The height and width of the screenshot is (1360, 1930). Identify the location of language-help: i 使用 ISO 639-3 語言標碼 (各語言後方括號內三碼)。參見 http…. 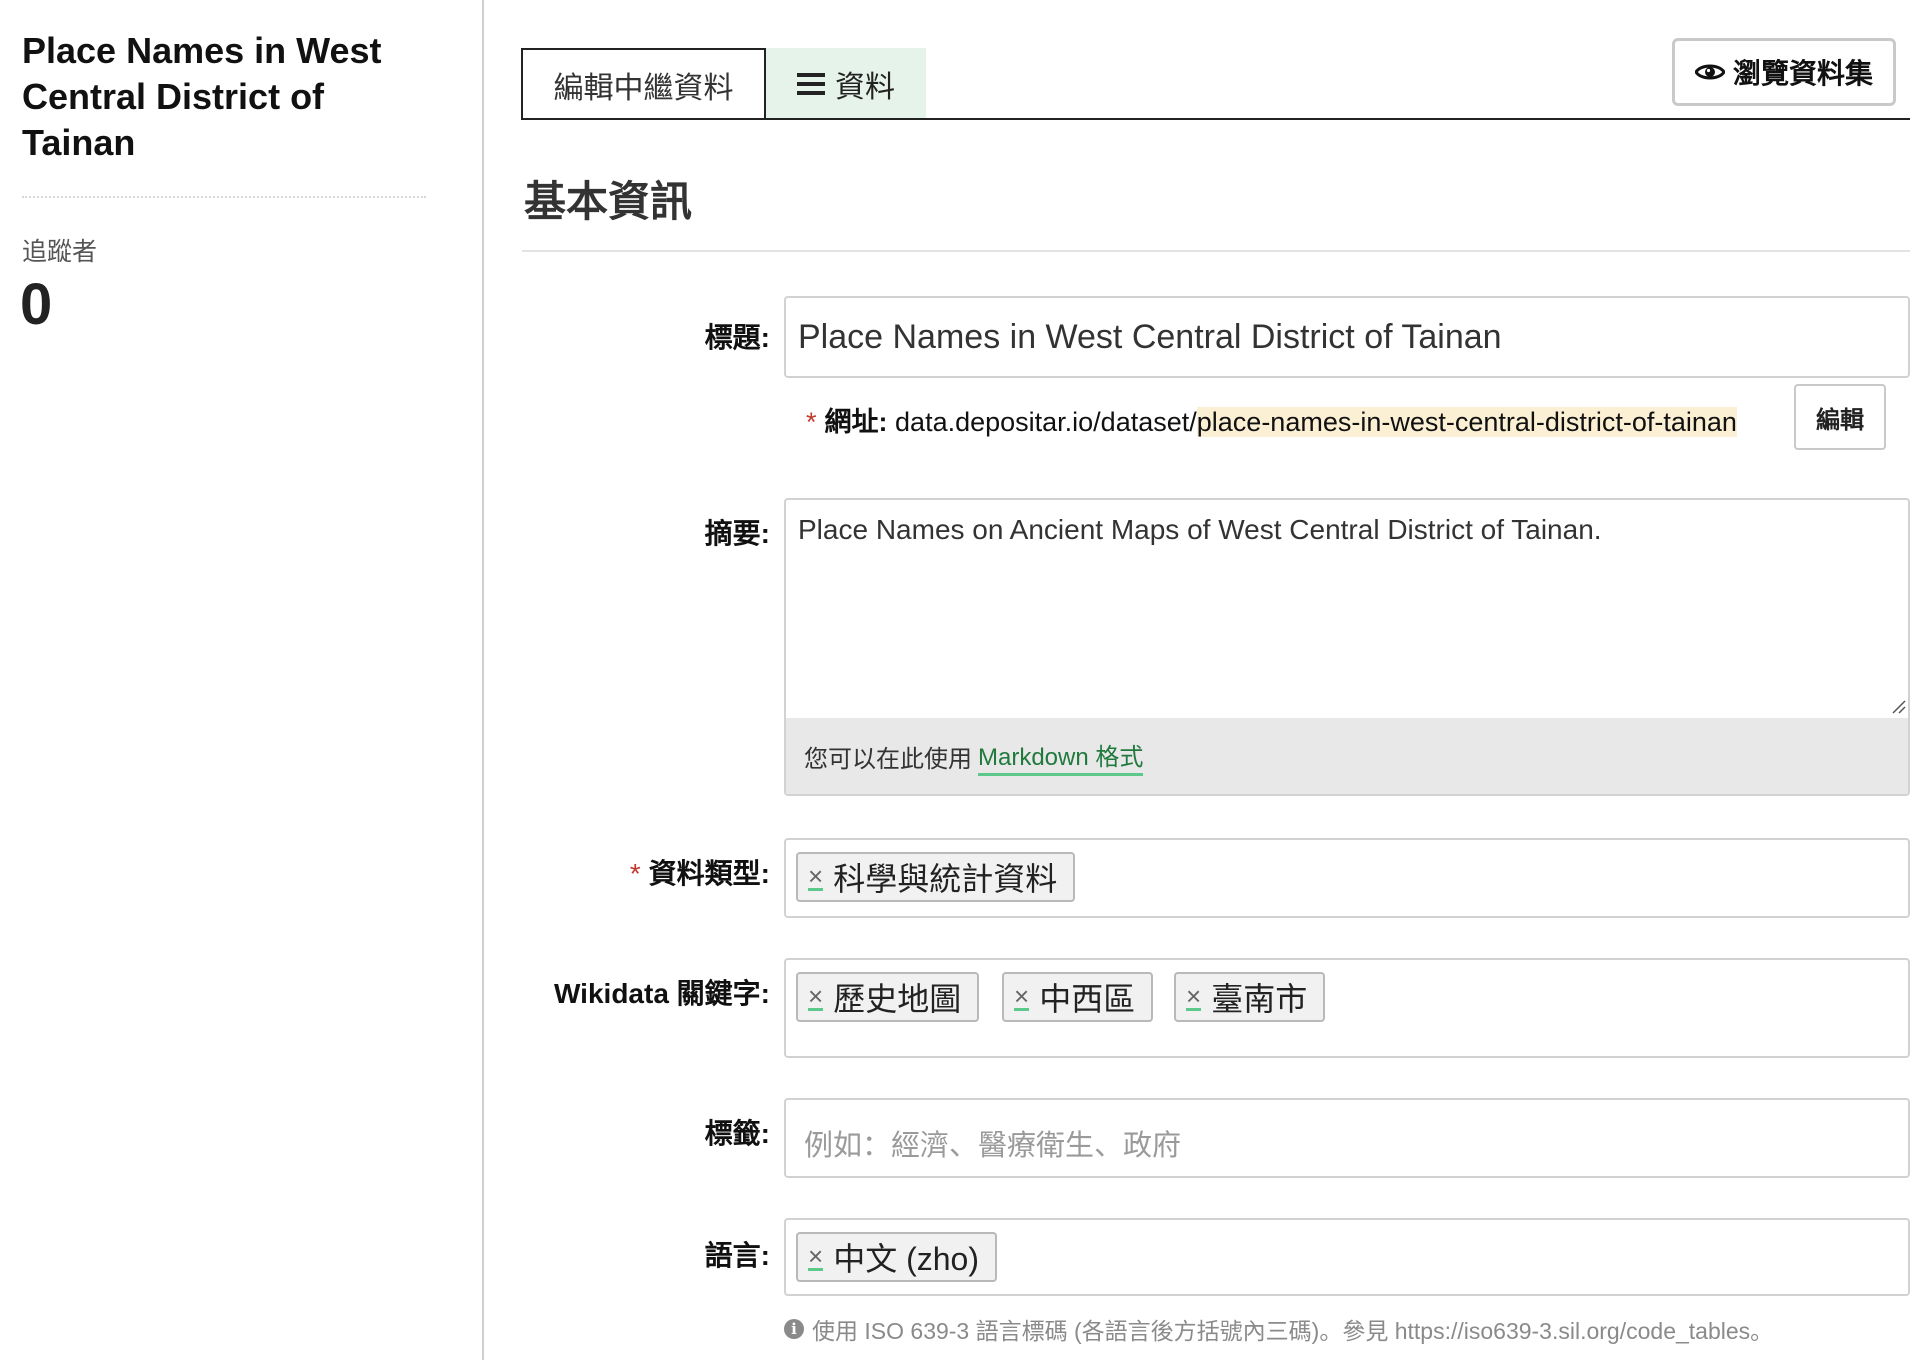
(1278, 1329).